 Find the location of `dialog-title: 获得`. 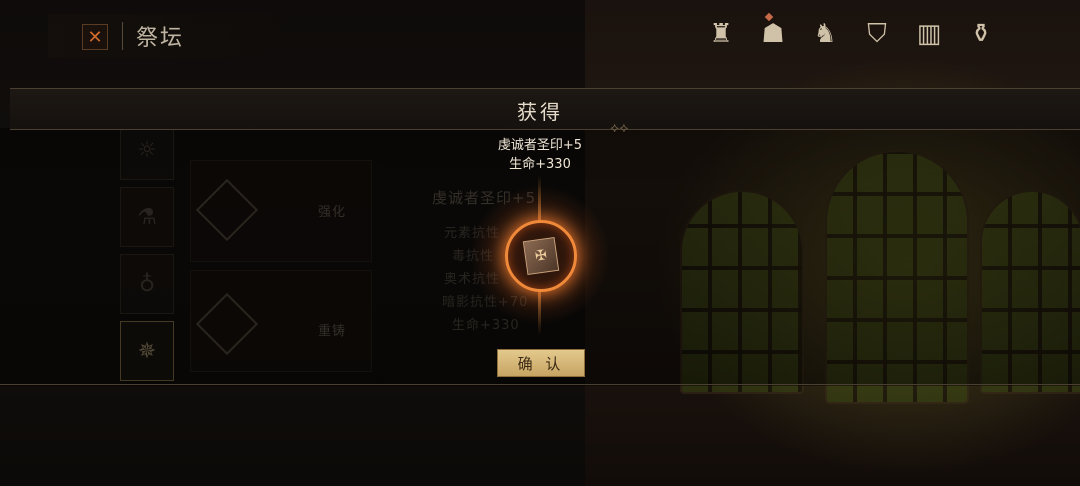

dialog-title: 获得 is located at coordinates (540, 112).